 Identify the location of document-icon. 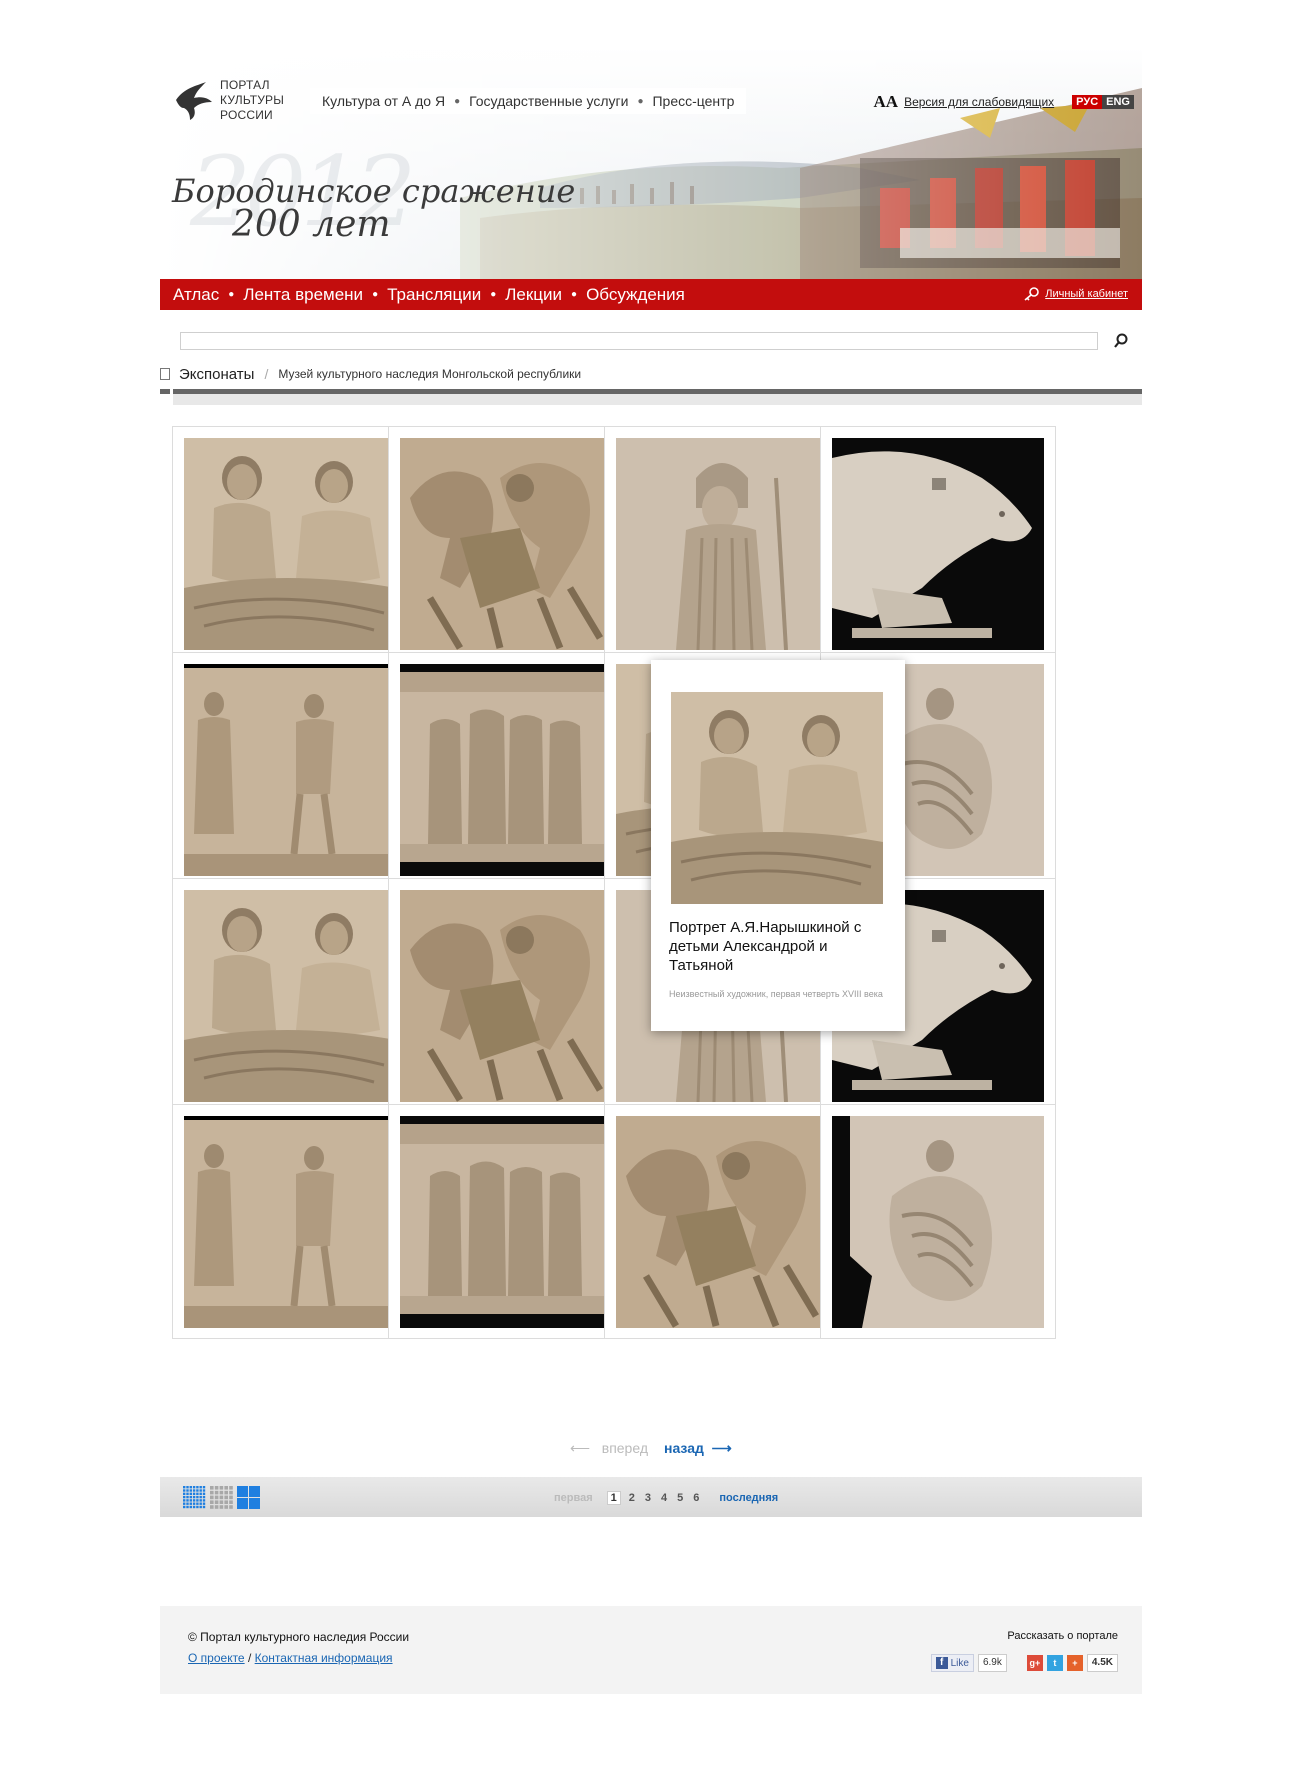
(165, 374).